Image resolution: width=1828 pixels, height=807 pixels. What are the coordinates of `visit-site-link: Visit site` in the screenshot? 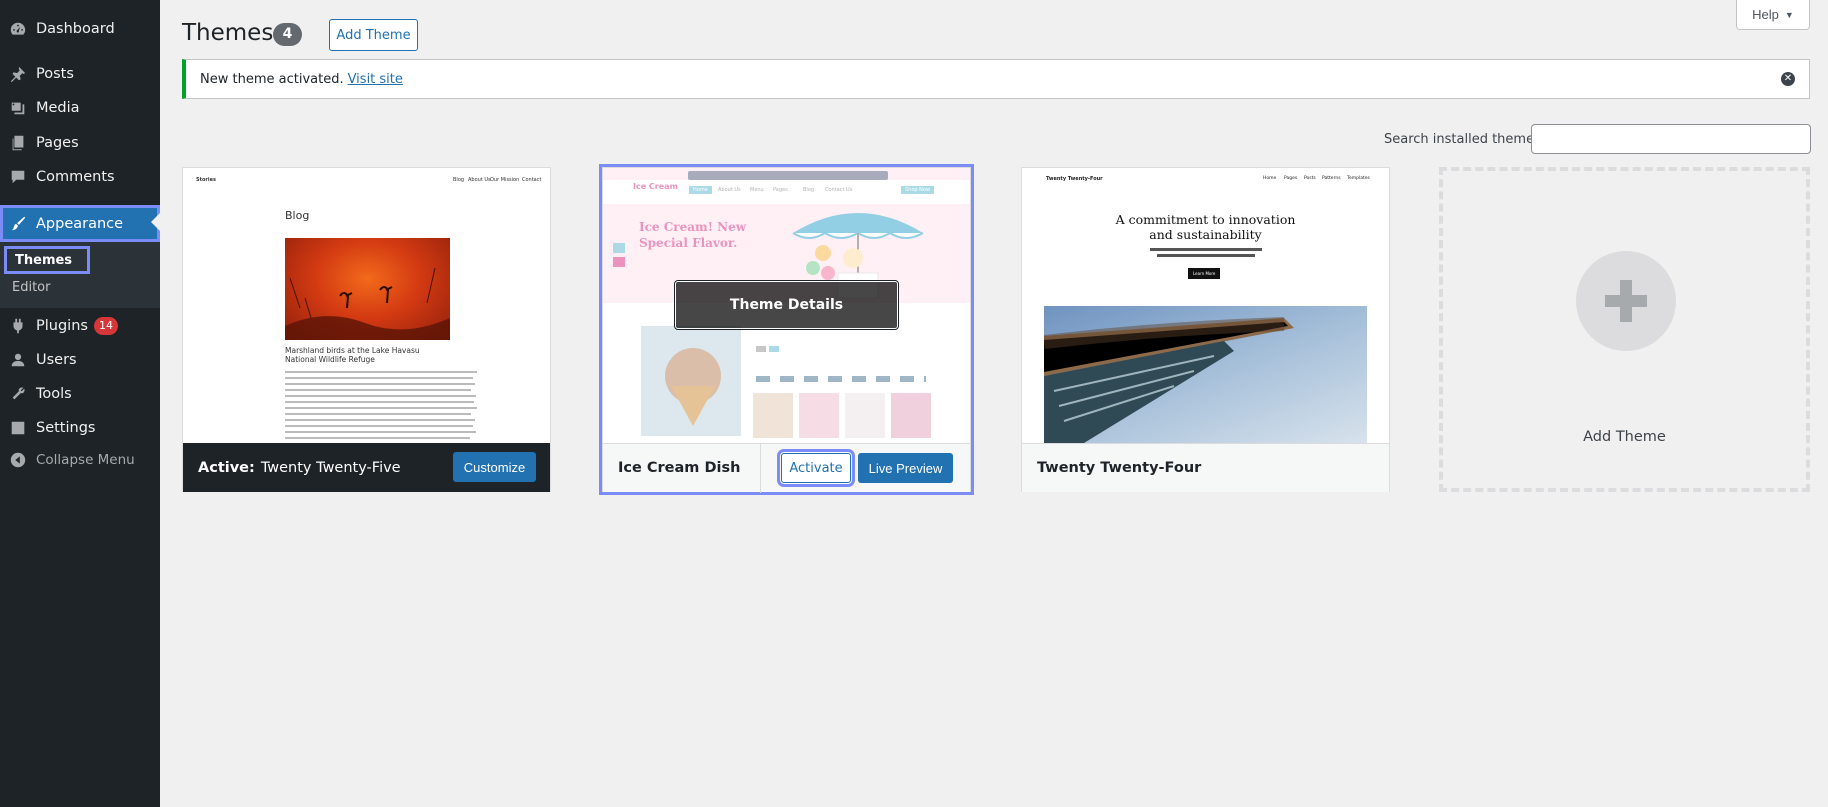 It's located at (375, 79).